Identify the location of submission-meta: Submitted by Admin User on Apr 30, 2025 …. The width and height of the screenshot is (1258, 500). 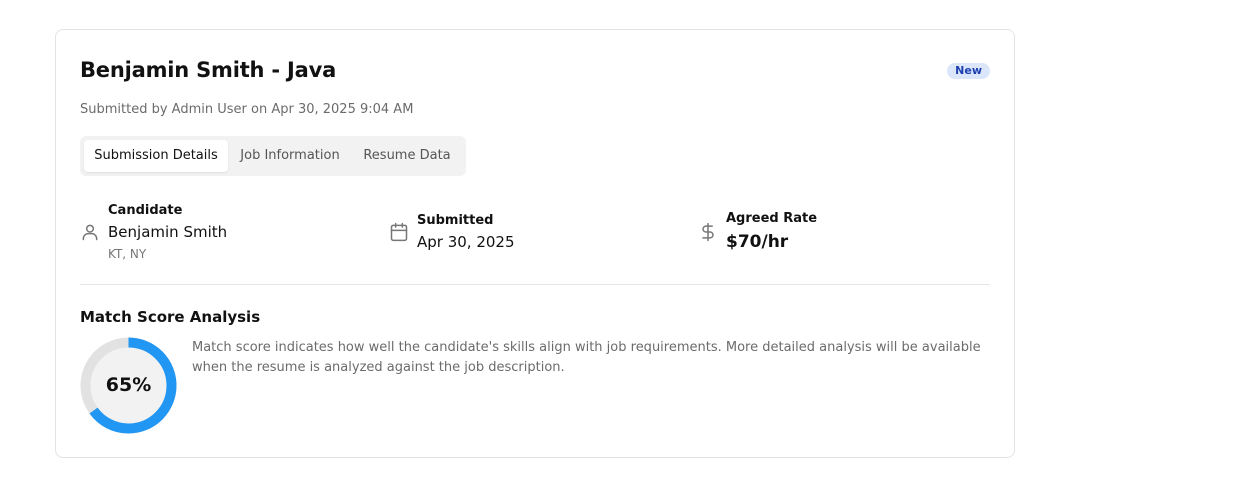
(247, 109).